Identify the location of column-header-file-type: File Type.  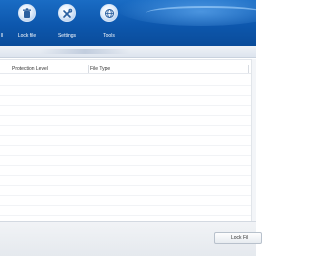
(100, 69).